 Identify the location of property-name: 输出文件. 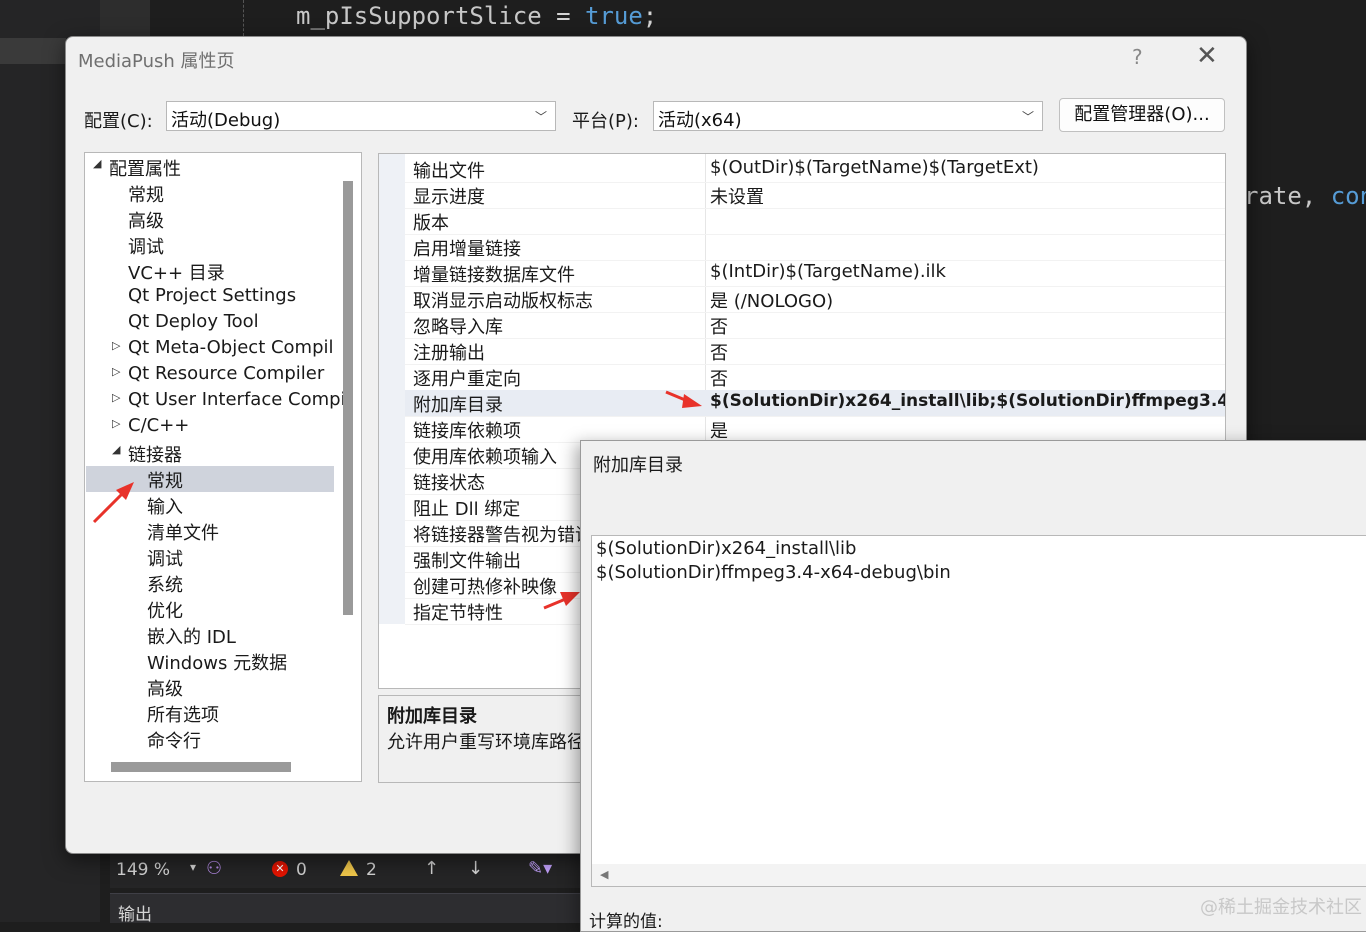
(449, 171).